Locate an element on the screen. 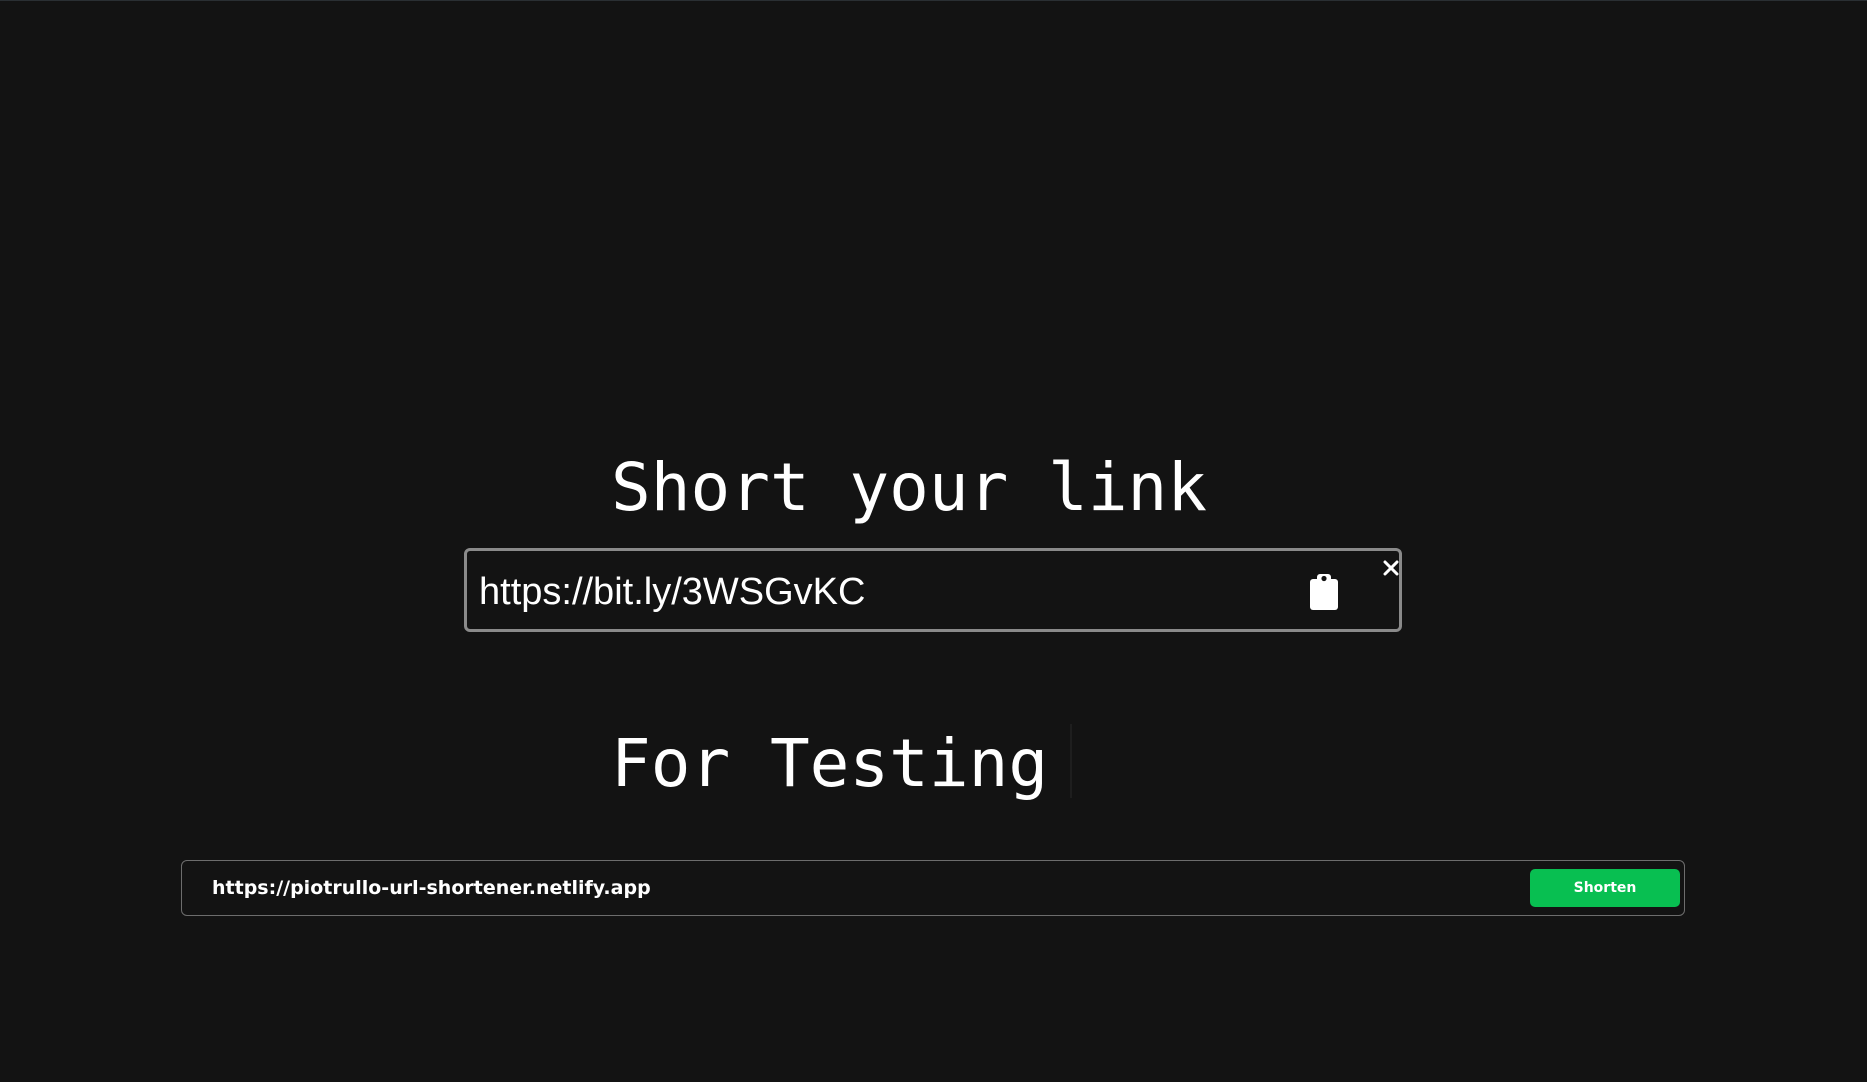 Image resolution: width=1867 pixels, height=1082 pixels. headline-line-2: For Testing is located at coordinates (909, 764).